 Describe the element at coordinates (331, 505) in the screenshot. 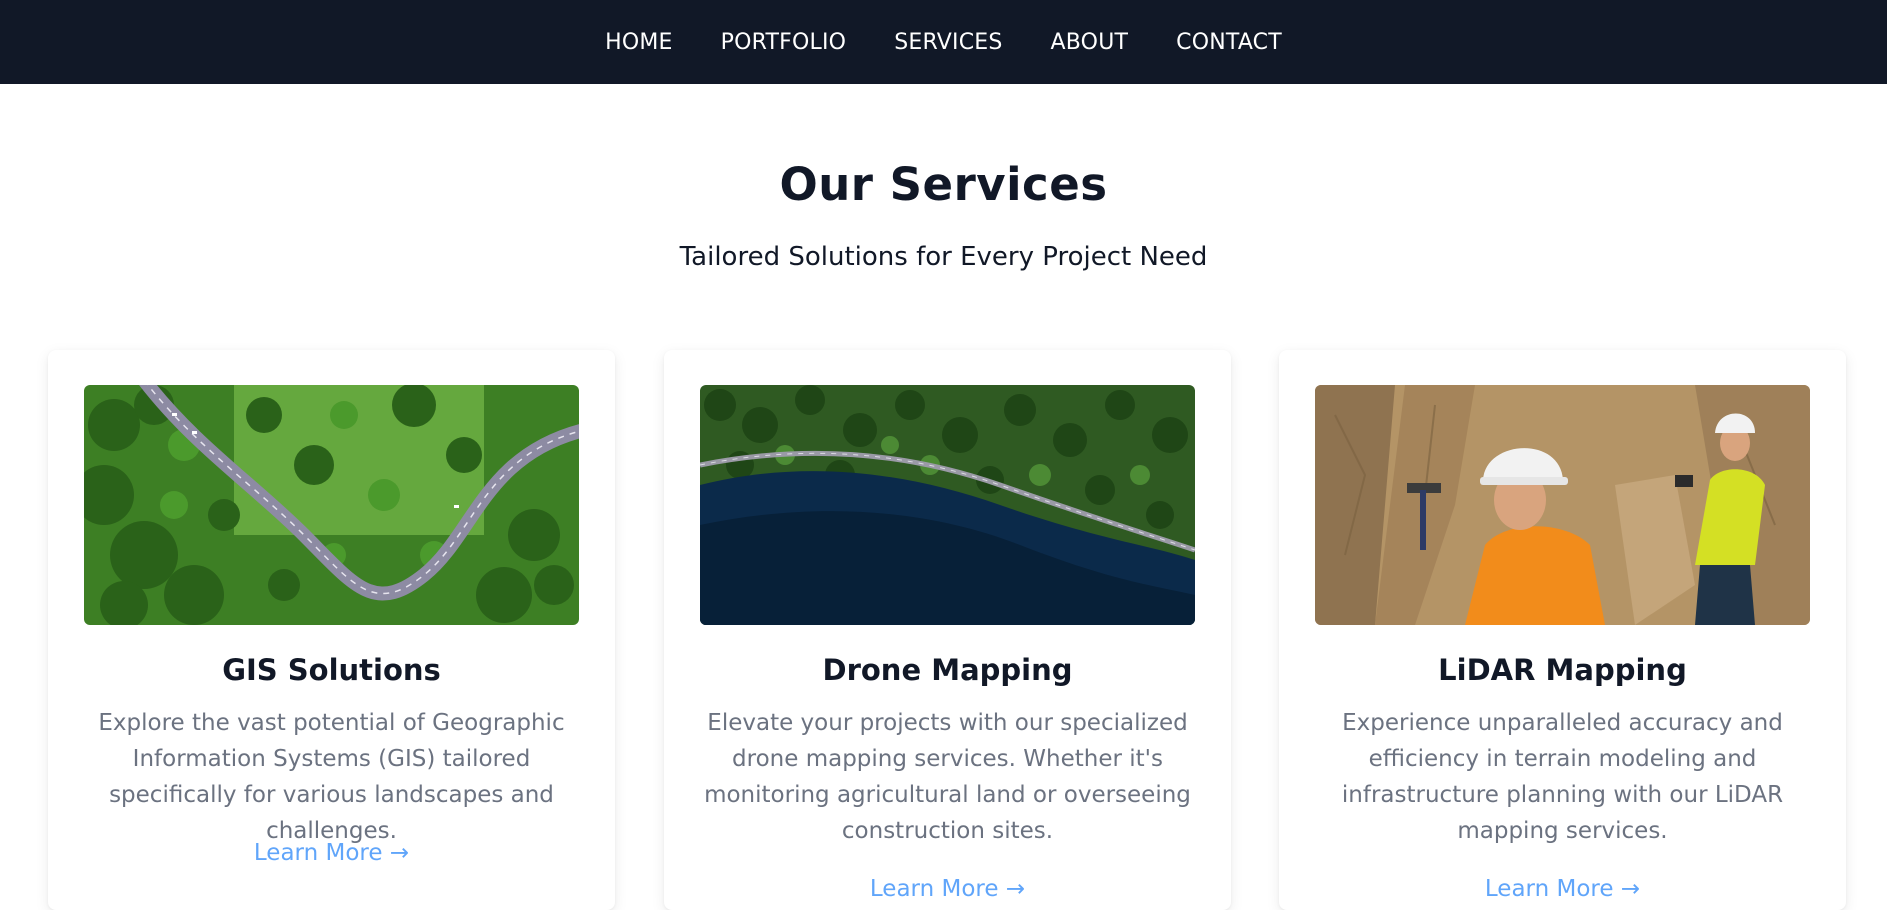

I see `gis-aerial-road-image` at that location.